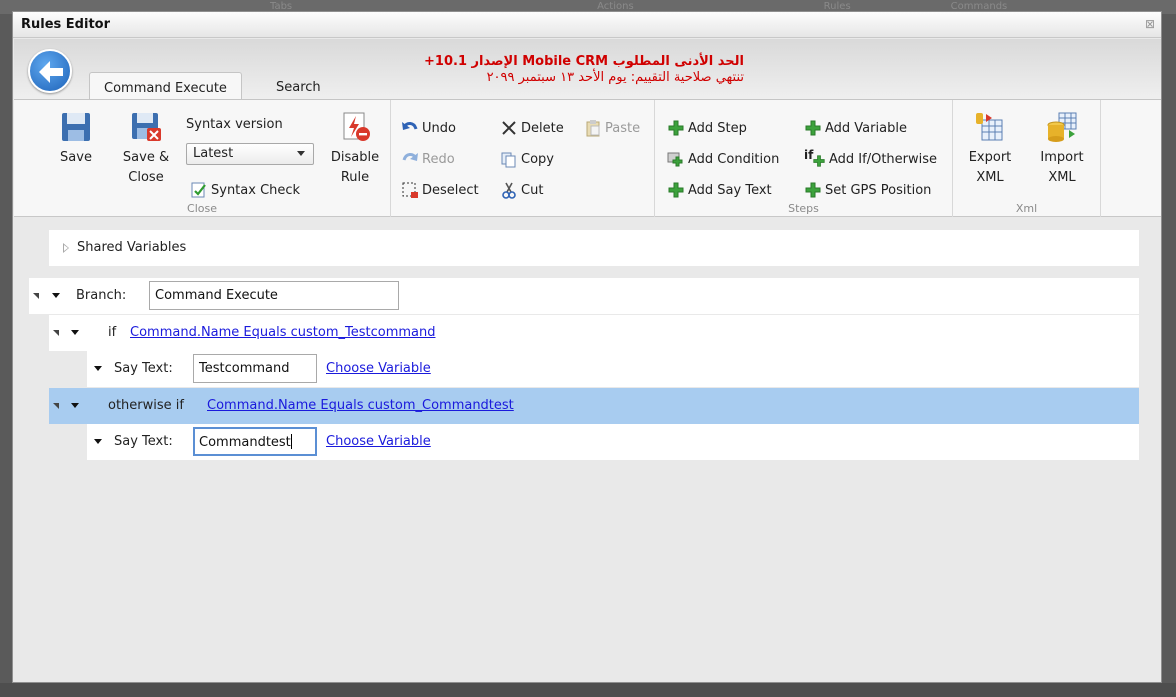 The image size is (1176, 697). Describe the element at coordinates (255, 368) in the screenshot. I see `say-text-input: Testcommand` at that location.